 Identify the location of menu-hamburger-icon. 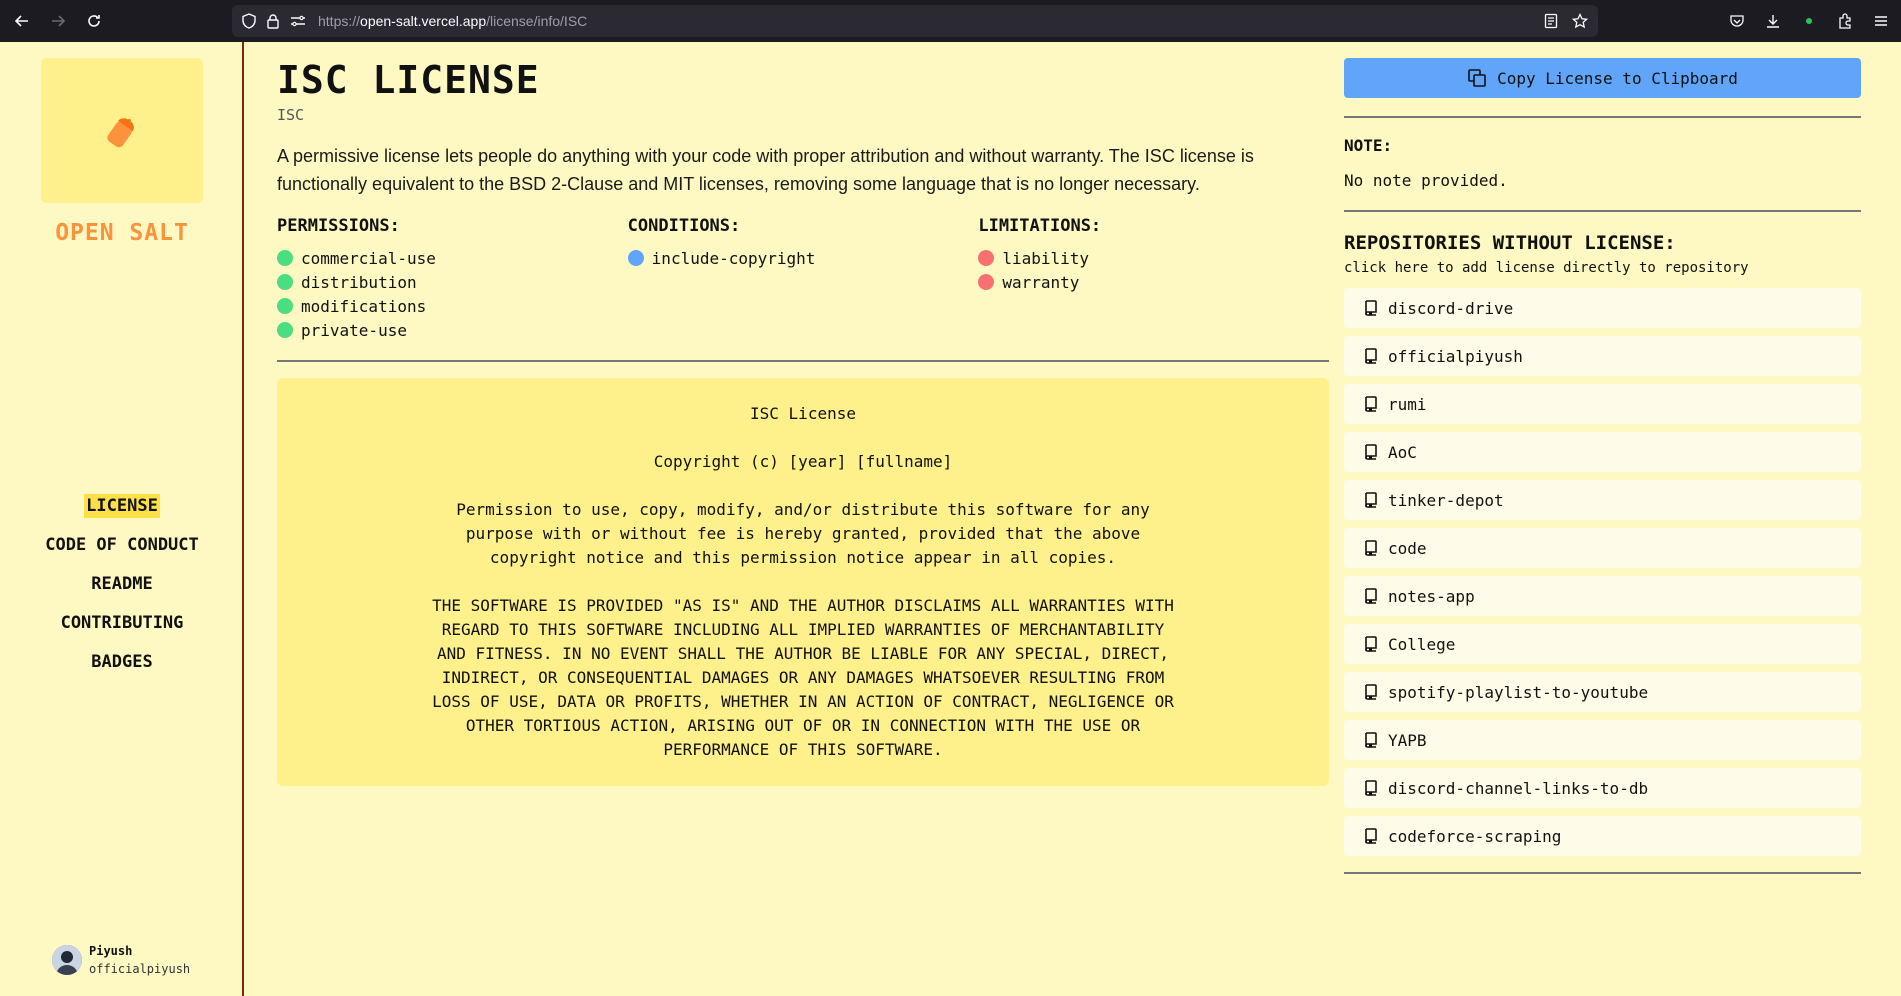
(1881, 21).